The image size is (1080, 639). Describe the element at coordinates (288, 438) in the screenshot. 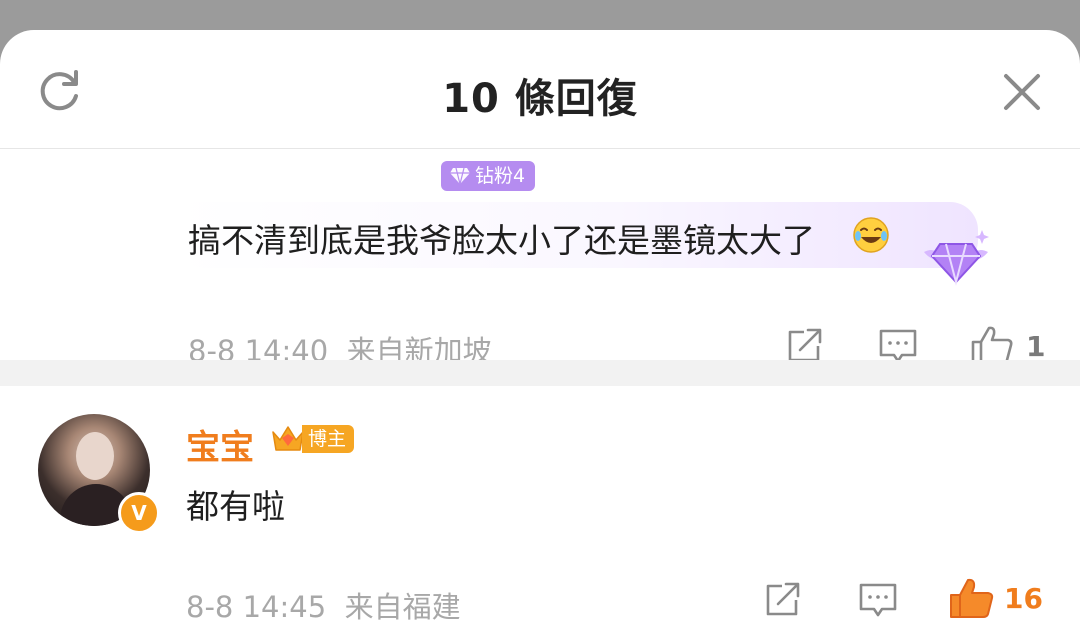

I see `crown-icon` at that location.